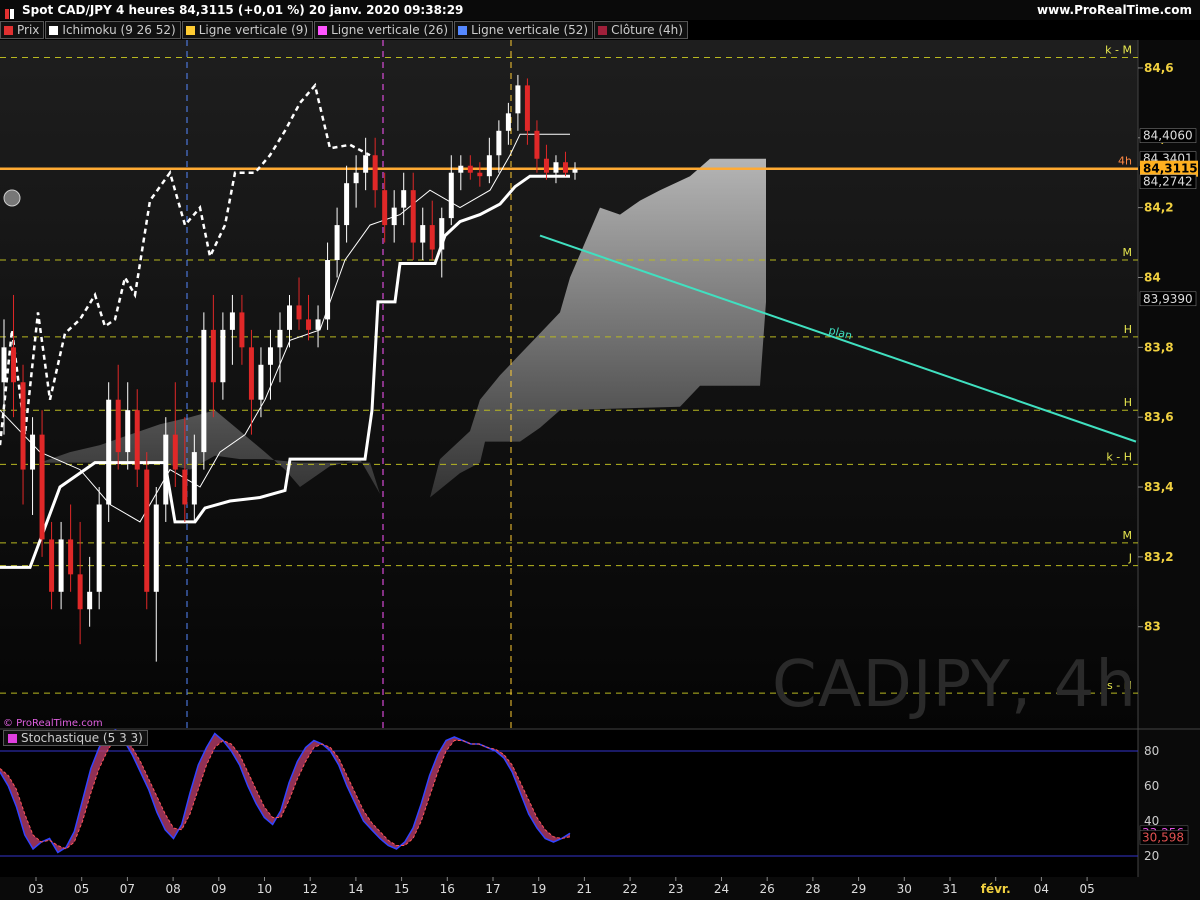 This screenshot has height=900, width=1200. Describe the element at coordinates (584, 889) in the screenshot. I see `time-tick-label: 21` at that location.